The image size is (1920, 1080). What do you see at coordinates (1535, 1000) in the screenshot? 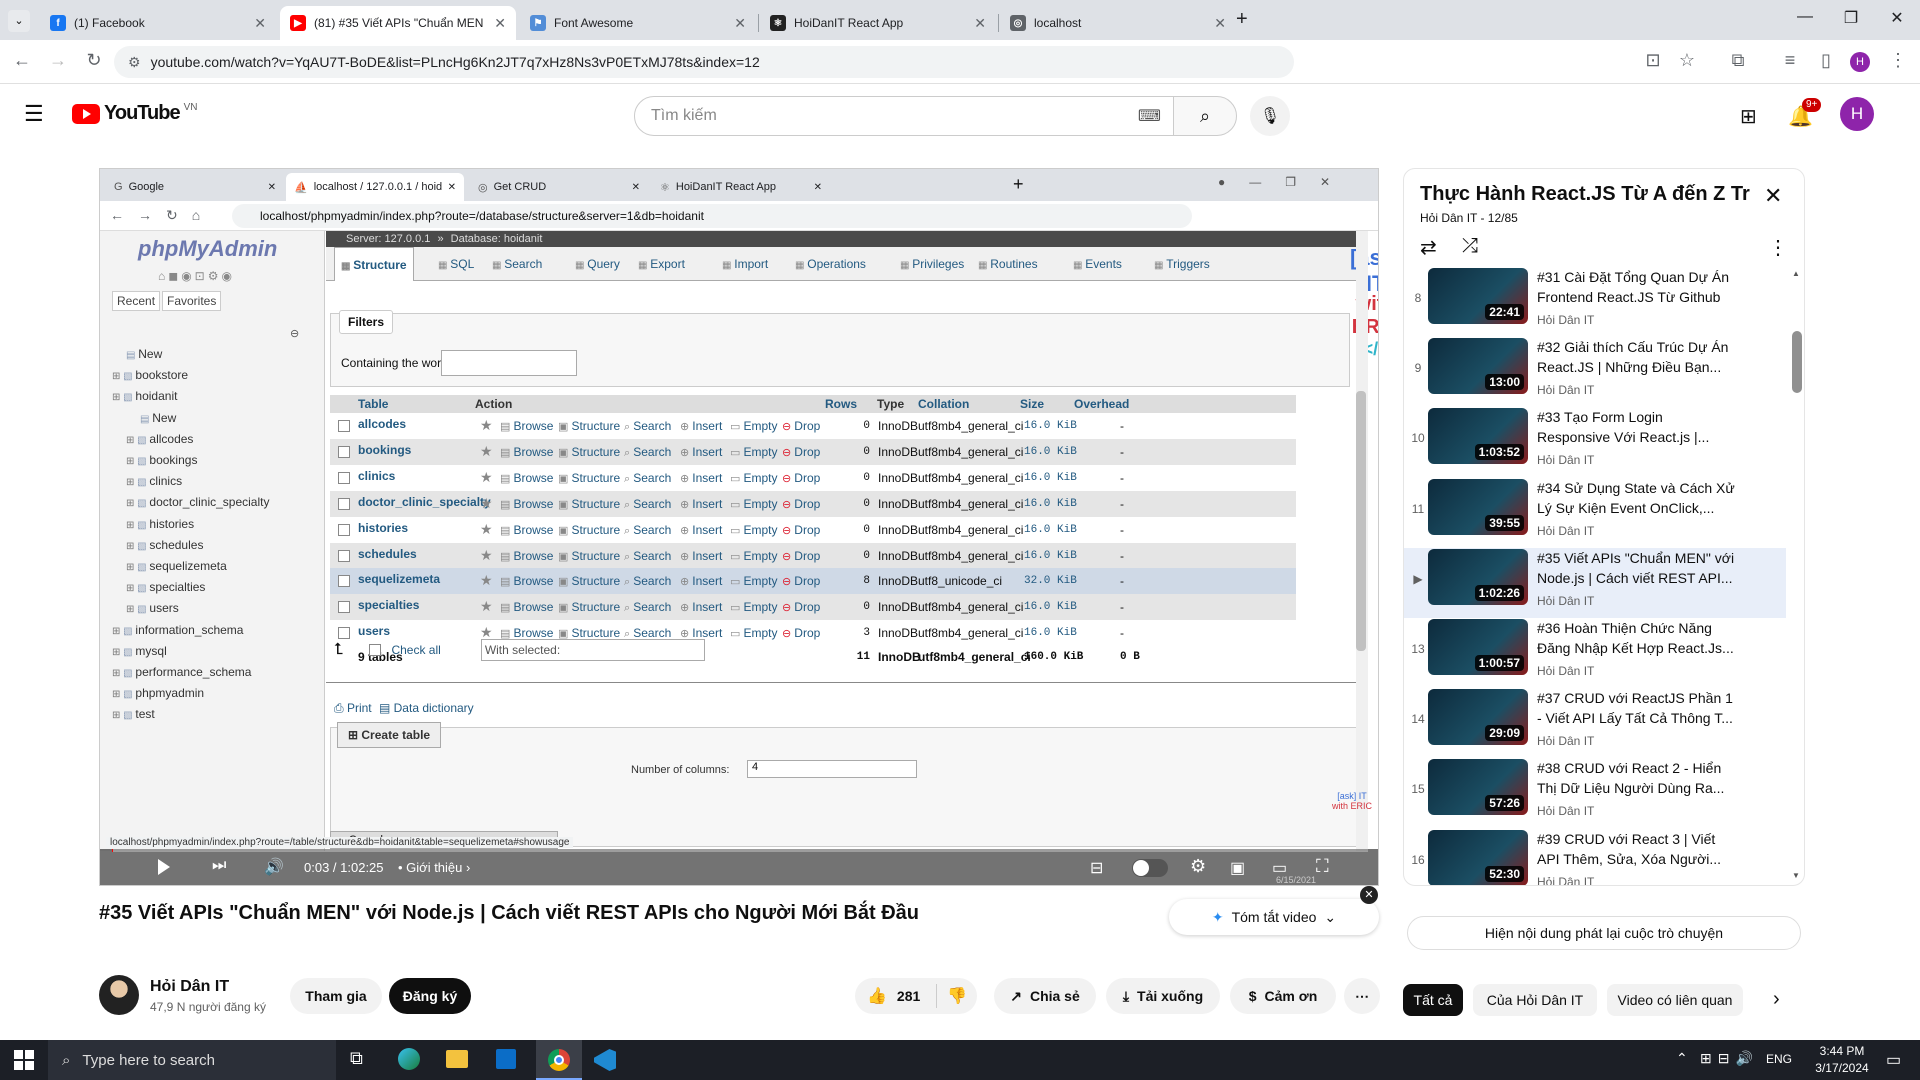
I see `chip-channel: Của Hỏi Dân IT` at bounding box center [1535, 1000].